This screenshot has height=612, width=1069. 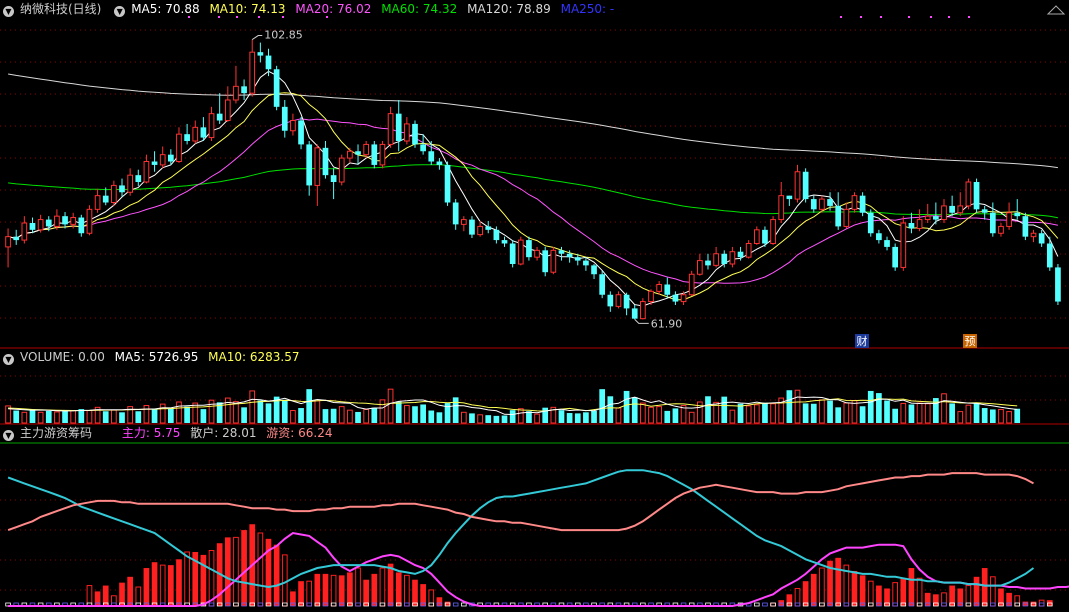 I want to click on high-label: 102.85, so click(x=283, y=35).